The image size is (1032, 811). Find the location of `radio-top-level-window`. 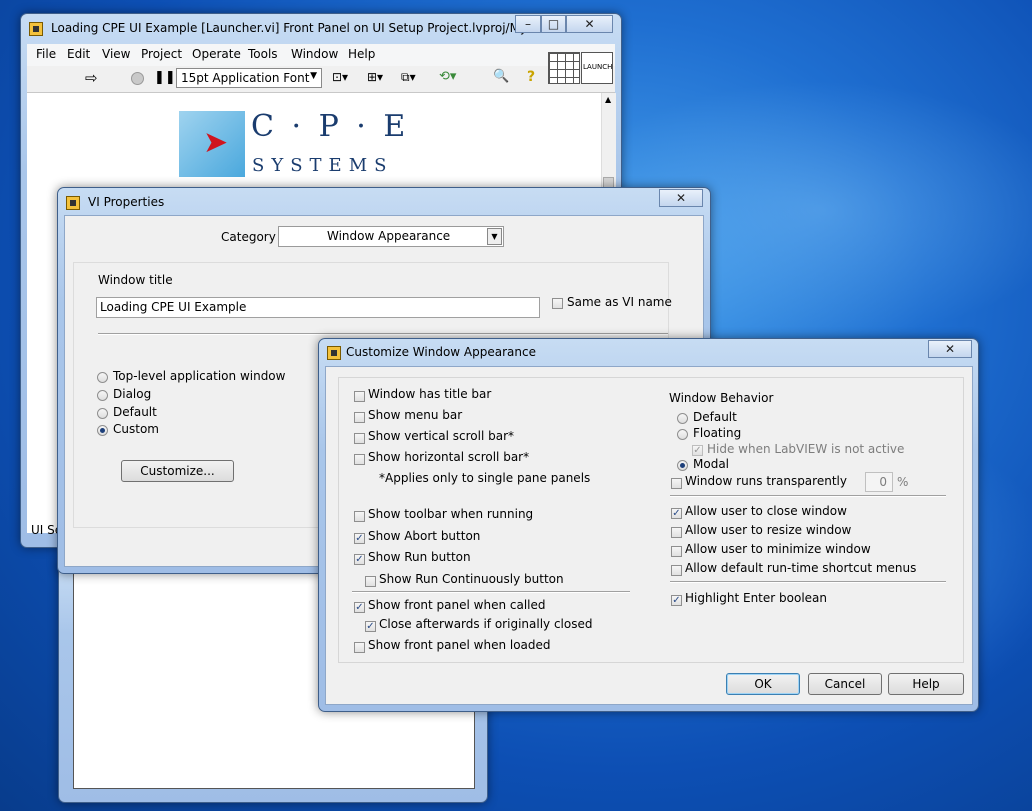

radio-top-level-window is located at coordinates (102, 377).